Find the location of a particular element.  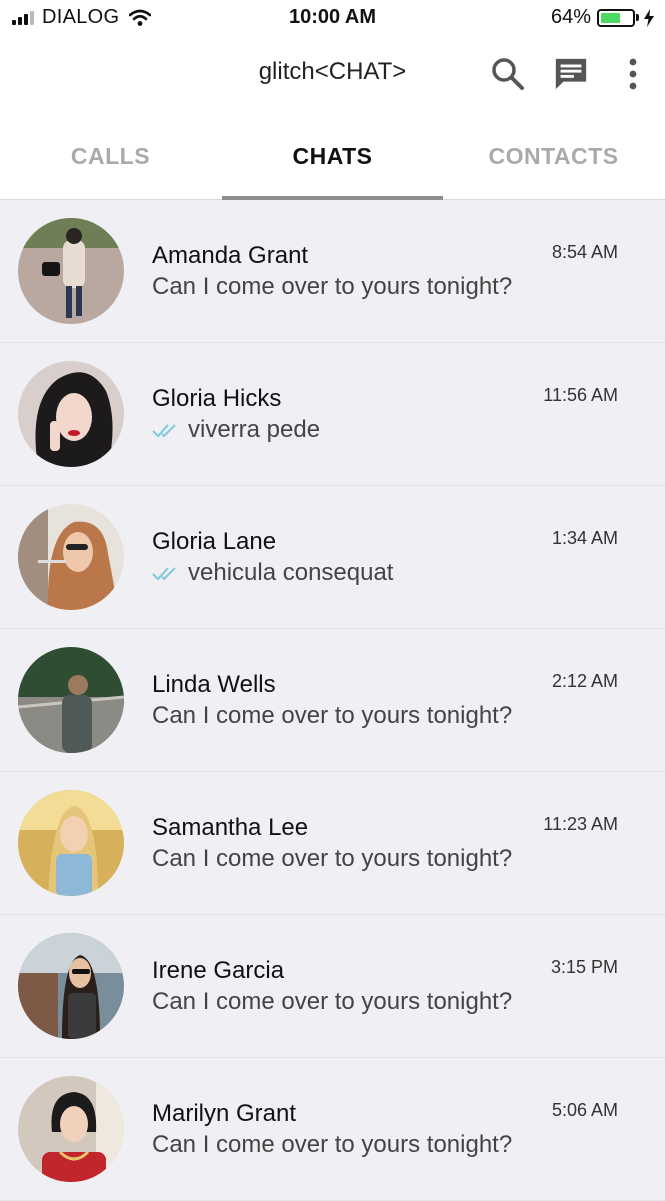

message-time: 11:56 AM is located at coordinates (580, 395).